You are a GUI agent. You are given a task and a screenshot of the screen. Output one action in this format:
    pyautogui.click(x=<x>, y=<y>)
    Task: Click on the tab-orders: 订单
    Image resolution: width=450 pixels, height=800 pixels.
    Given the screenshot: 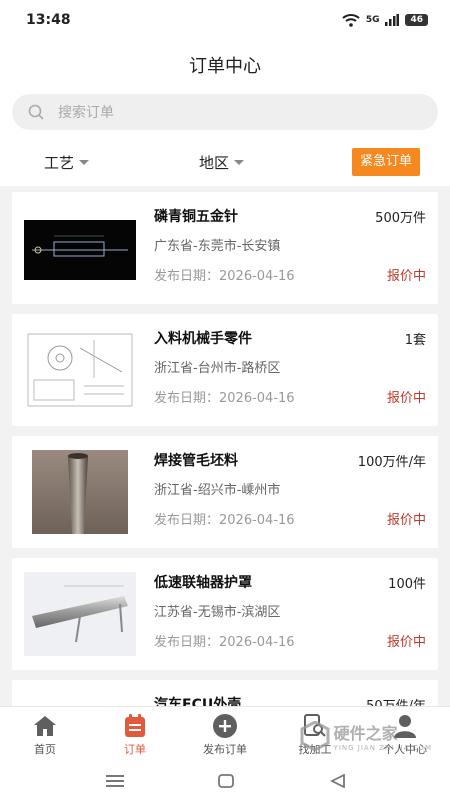 What is the action you would take?
    pyautogui.click(x=135, y=735)
    